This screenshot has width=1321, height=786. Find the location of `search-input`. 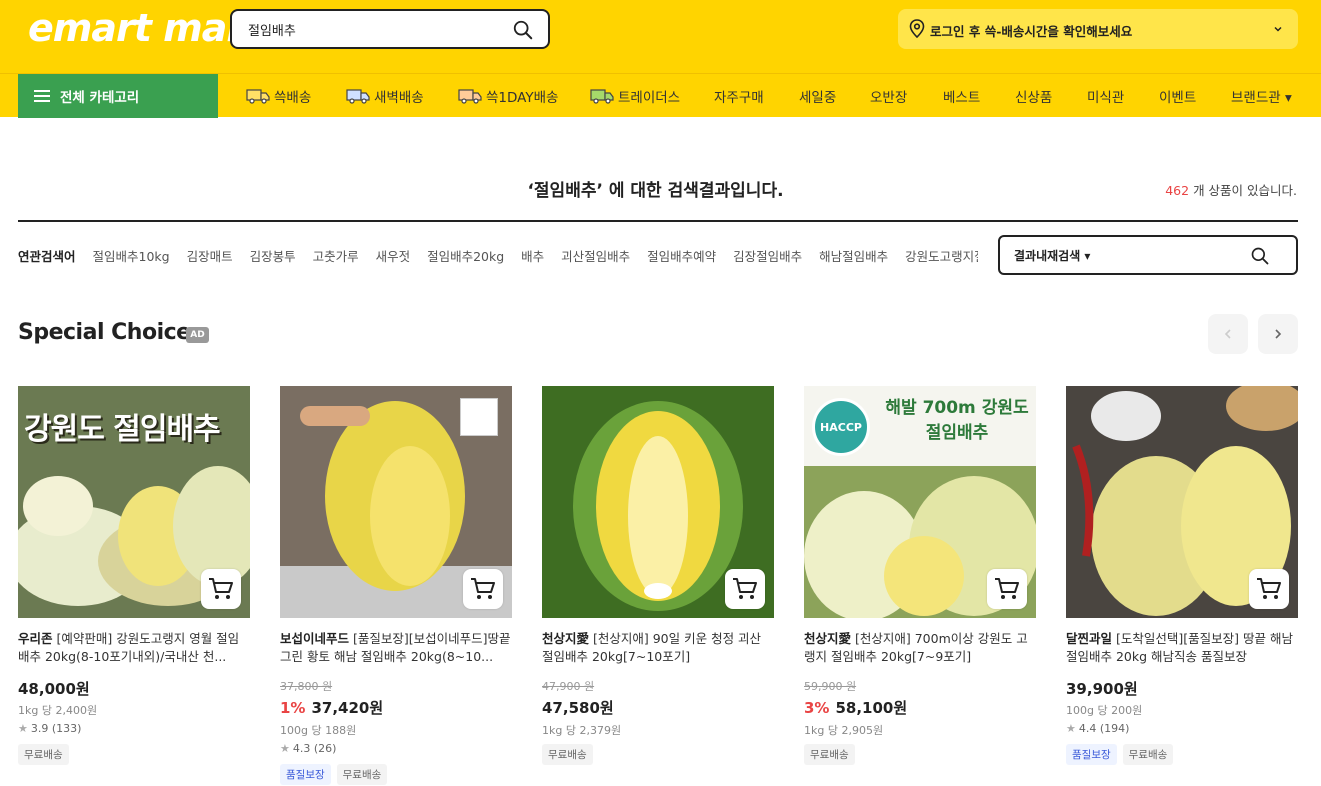

search-input is located at coordinates (378, 29).